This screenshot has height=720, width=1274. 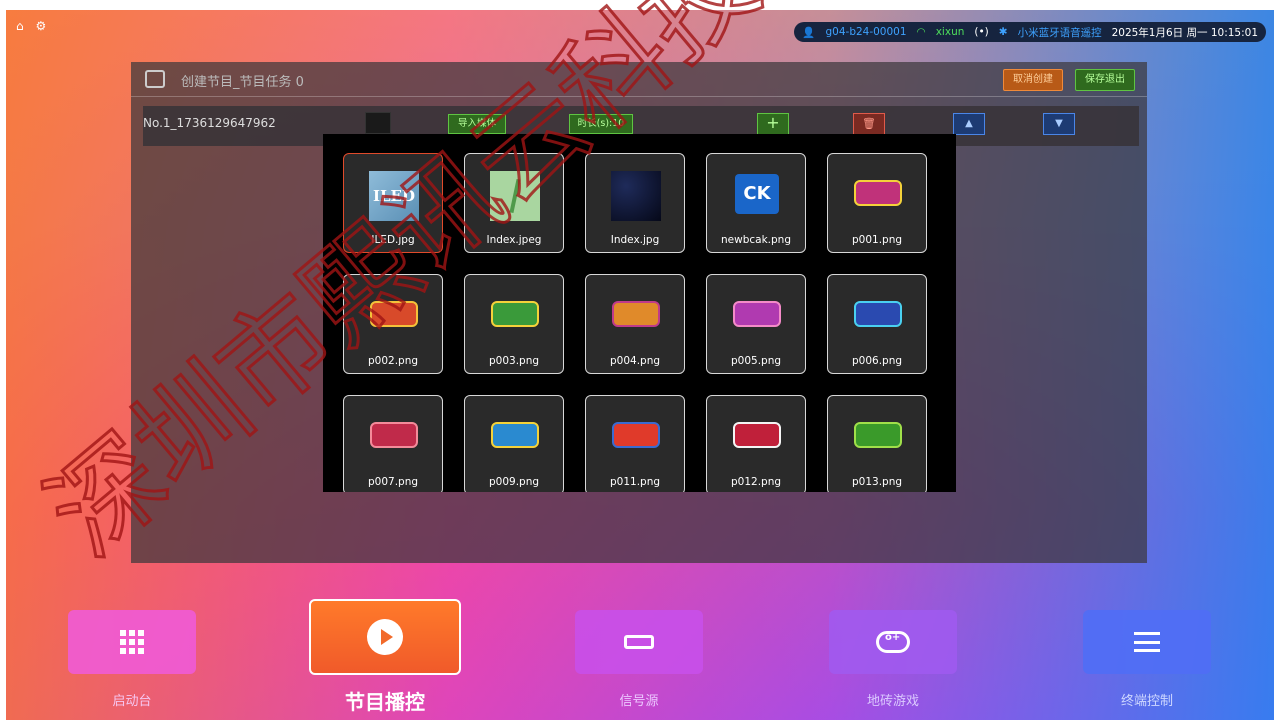 I want to click on media-tile: p004.png, so click(x=635, y=324).